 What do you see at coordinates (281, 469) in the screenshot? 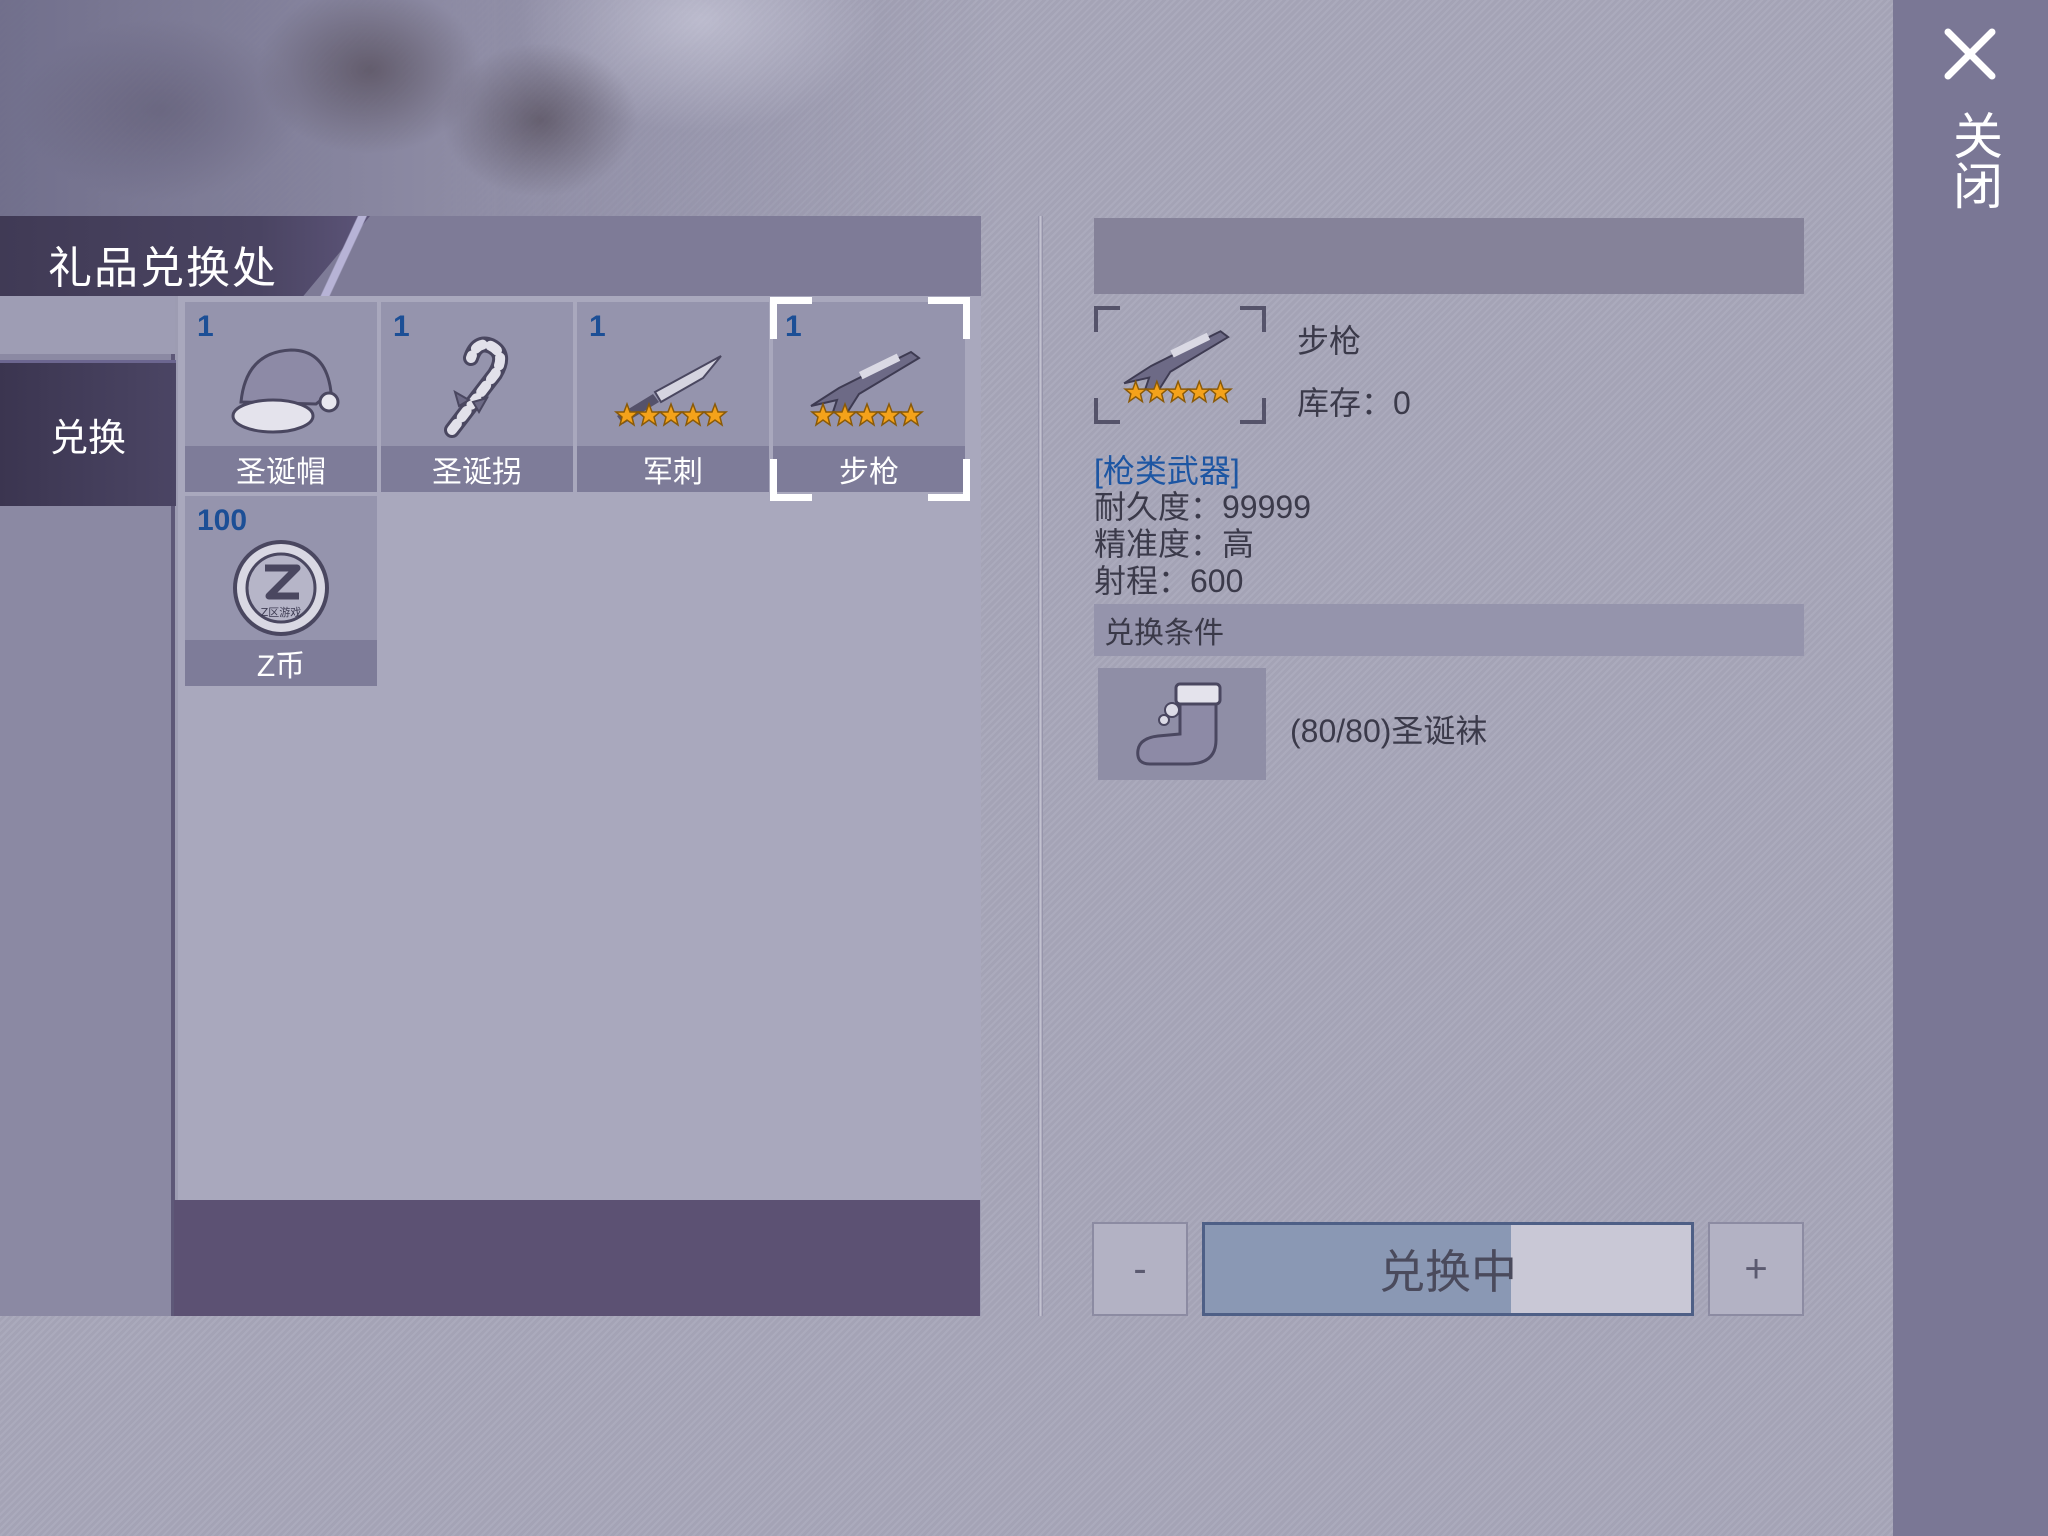
I see `item-label: 圣诞帽` at bounding box center [281, 469].